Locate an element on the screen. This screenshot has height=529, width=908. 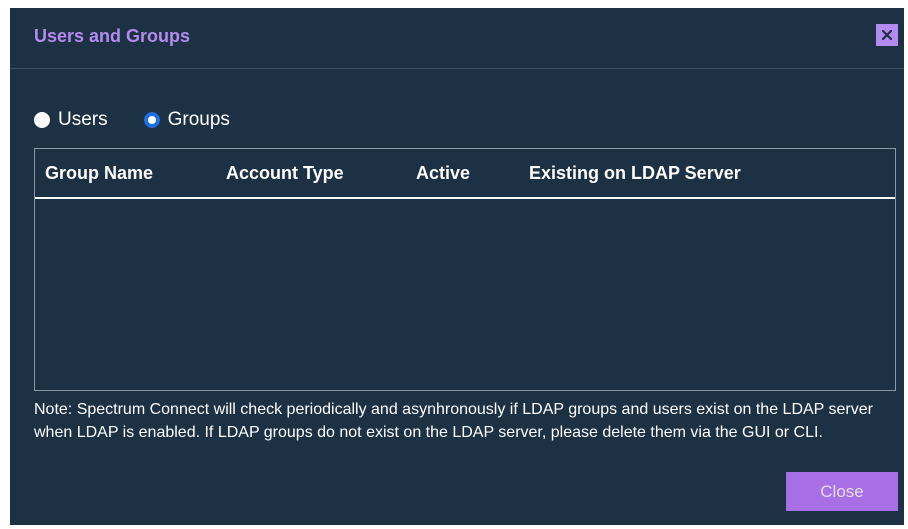
radio-unselected-icon is located at coordinates (42, 120).